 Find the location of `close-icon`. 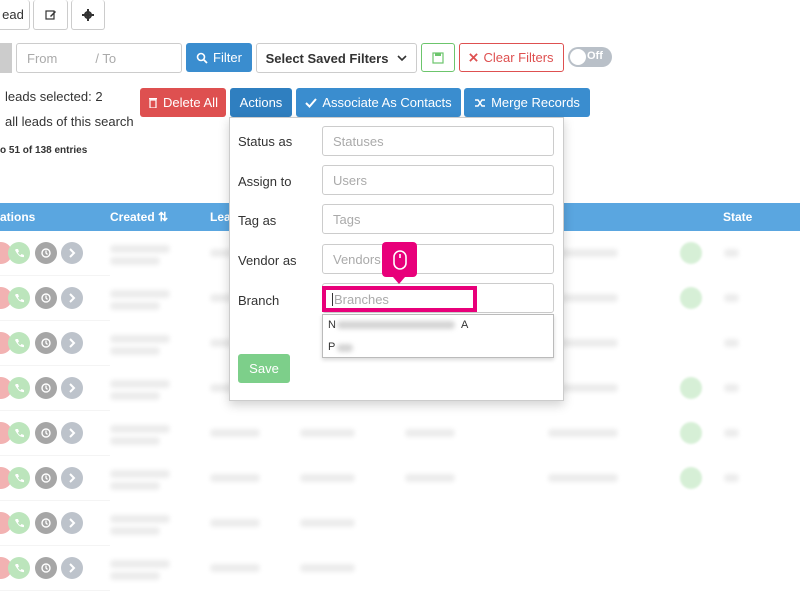

close-icon is located at coordinates (474, 57).